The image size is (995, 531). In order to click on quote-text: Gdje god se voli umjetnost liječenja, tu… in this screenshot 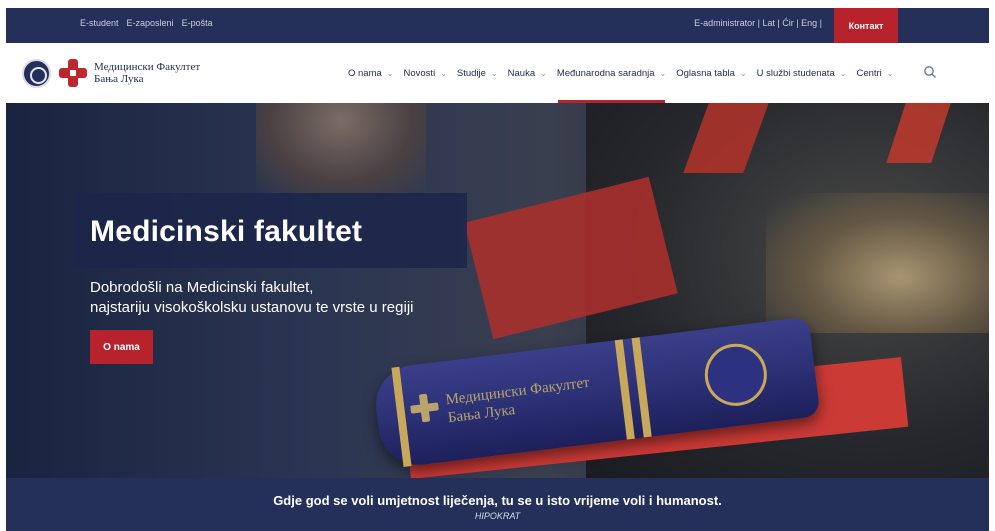, I will do `click(497, 500)`.